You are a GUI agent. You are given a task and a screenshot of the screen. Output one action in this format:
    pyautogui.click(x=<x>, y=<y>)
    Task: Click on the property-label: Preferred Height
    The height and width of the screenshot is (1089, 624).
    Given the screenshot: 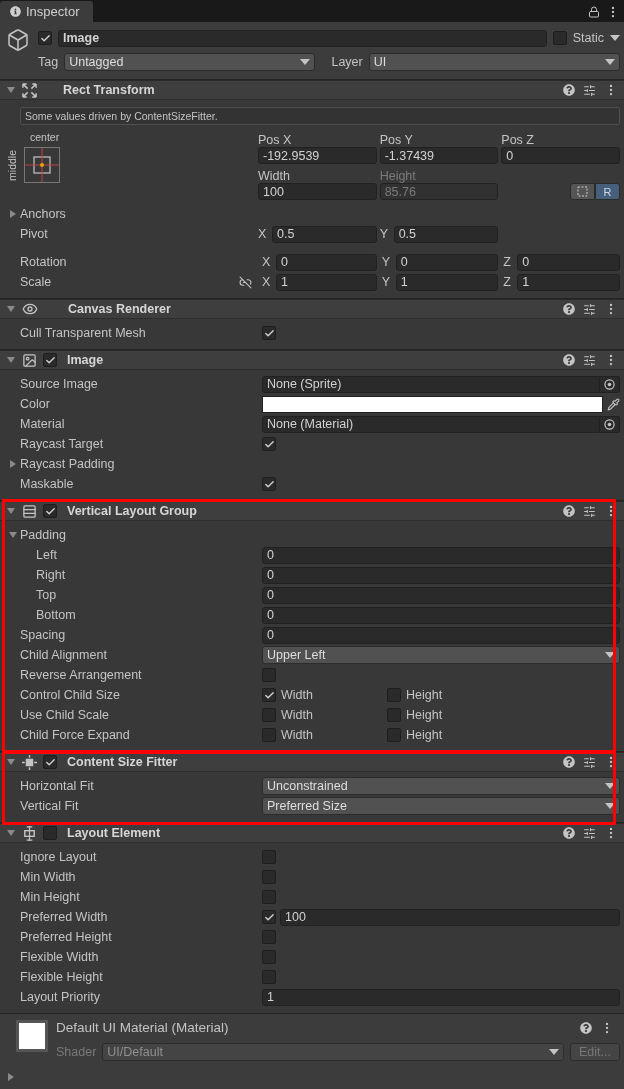 What is the action you would take?
    pyautogui.click(x=66, y=937)
    